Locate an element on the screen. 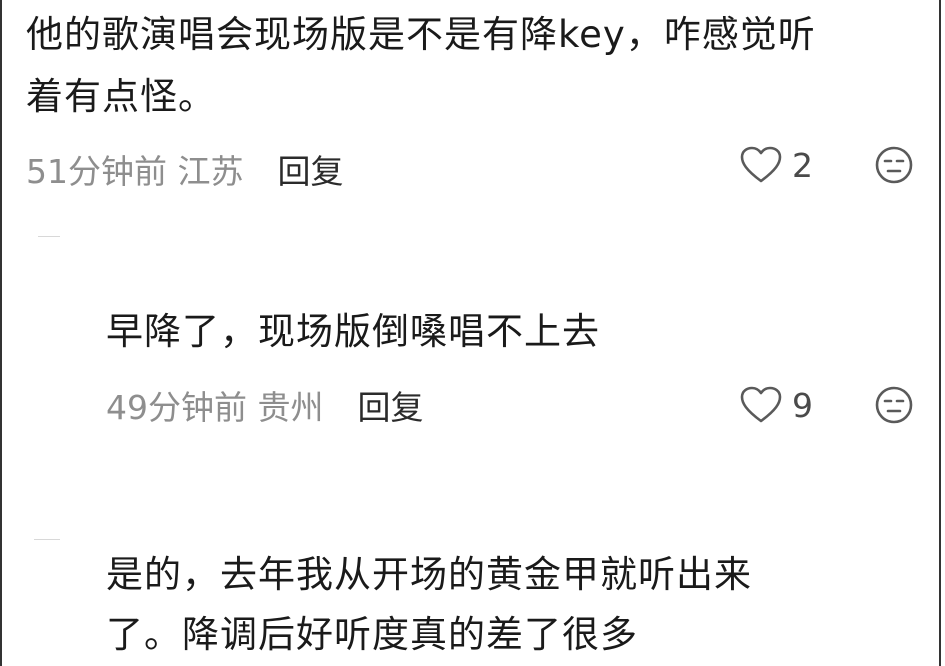 This screenshot has height=666, width=945. comment-meta: 51分钟前 江苏 回复 is located at coordinates (184, 169).